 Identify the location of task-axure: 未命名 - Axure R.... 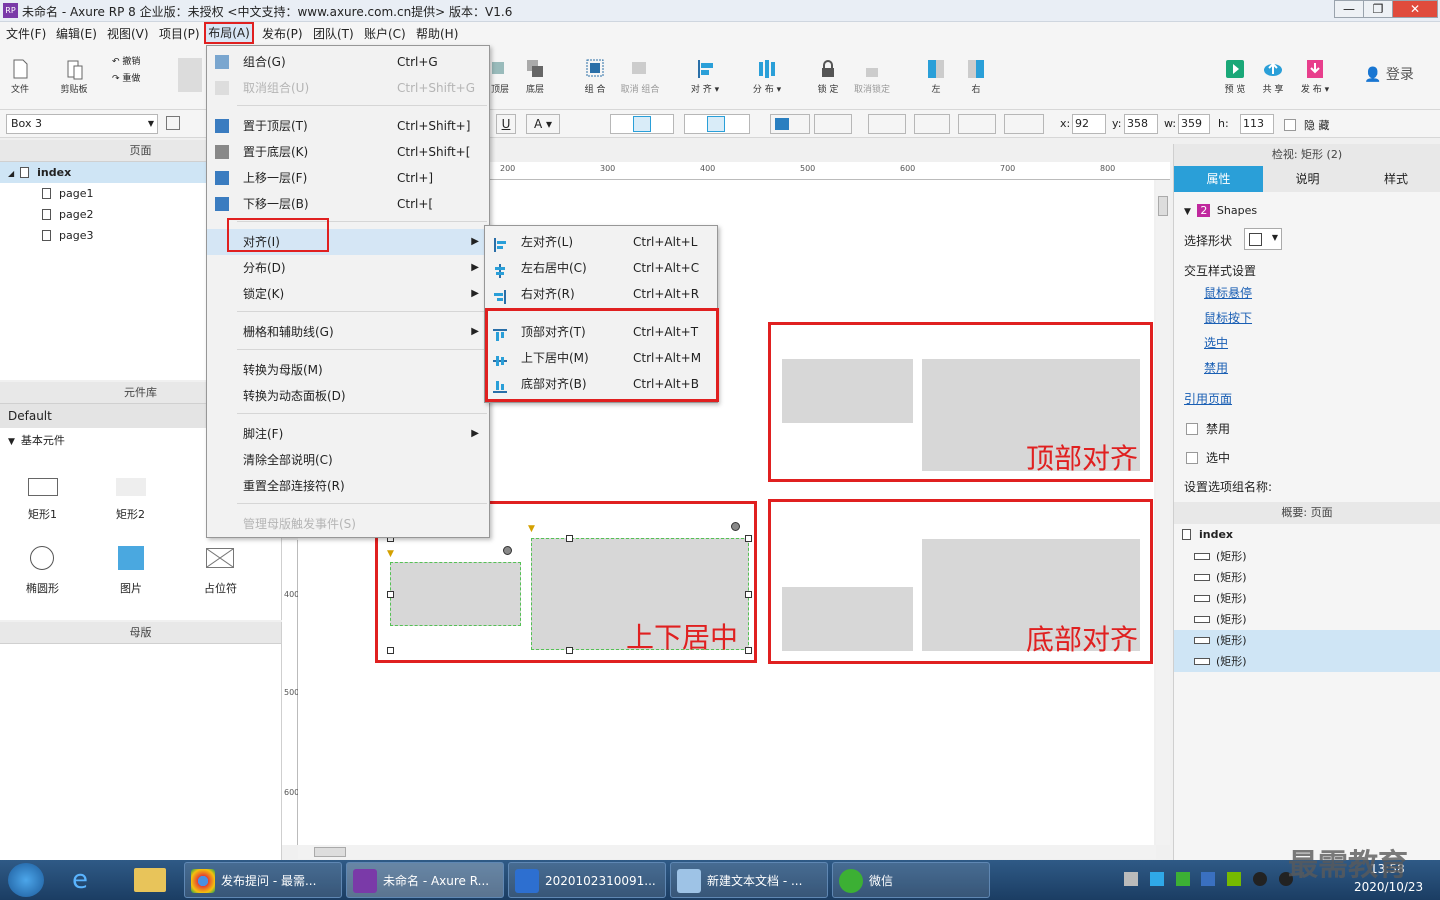
(425, 880).